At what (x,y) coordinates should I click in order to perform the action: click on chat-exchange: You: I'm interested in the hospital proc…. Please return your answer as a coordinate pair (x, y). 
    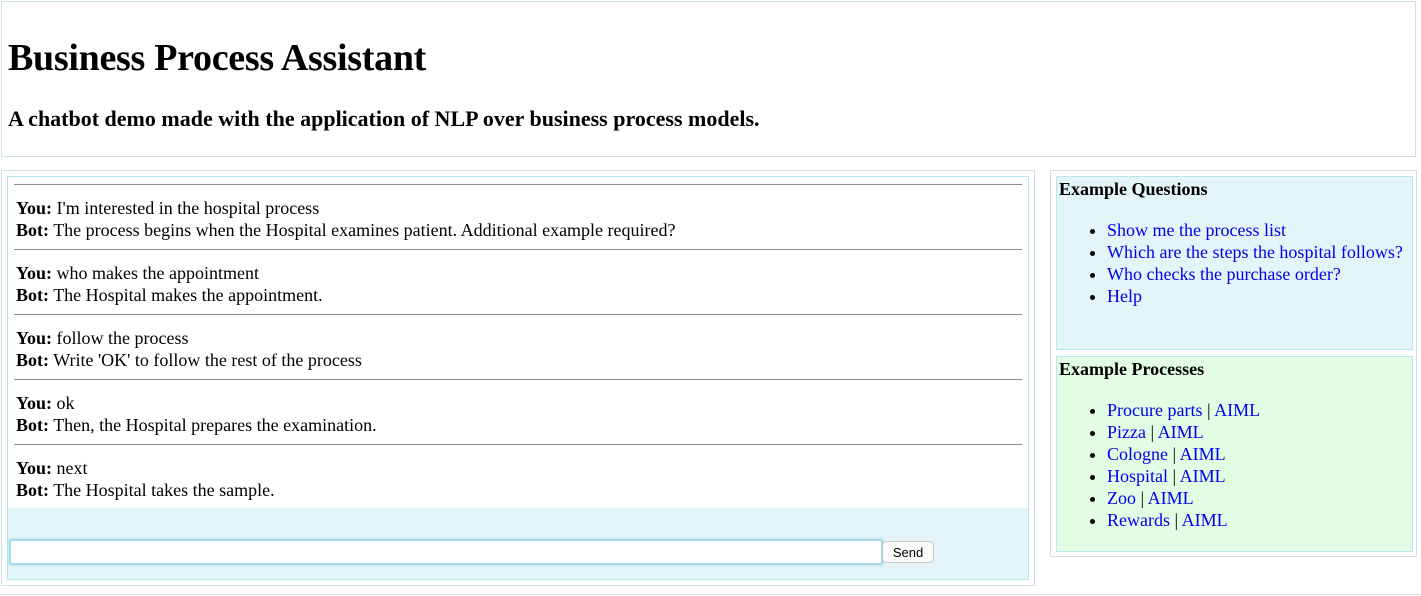
    Looking at the image, I should click on (518, 216).